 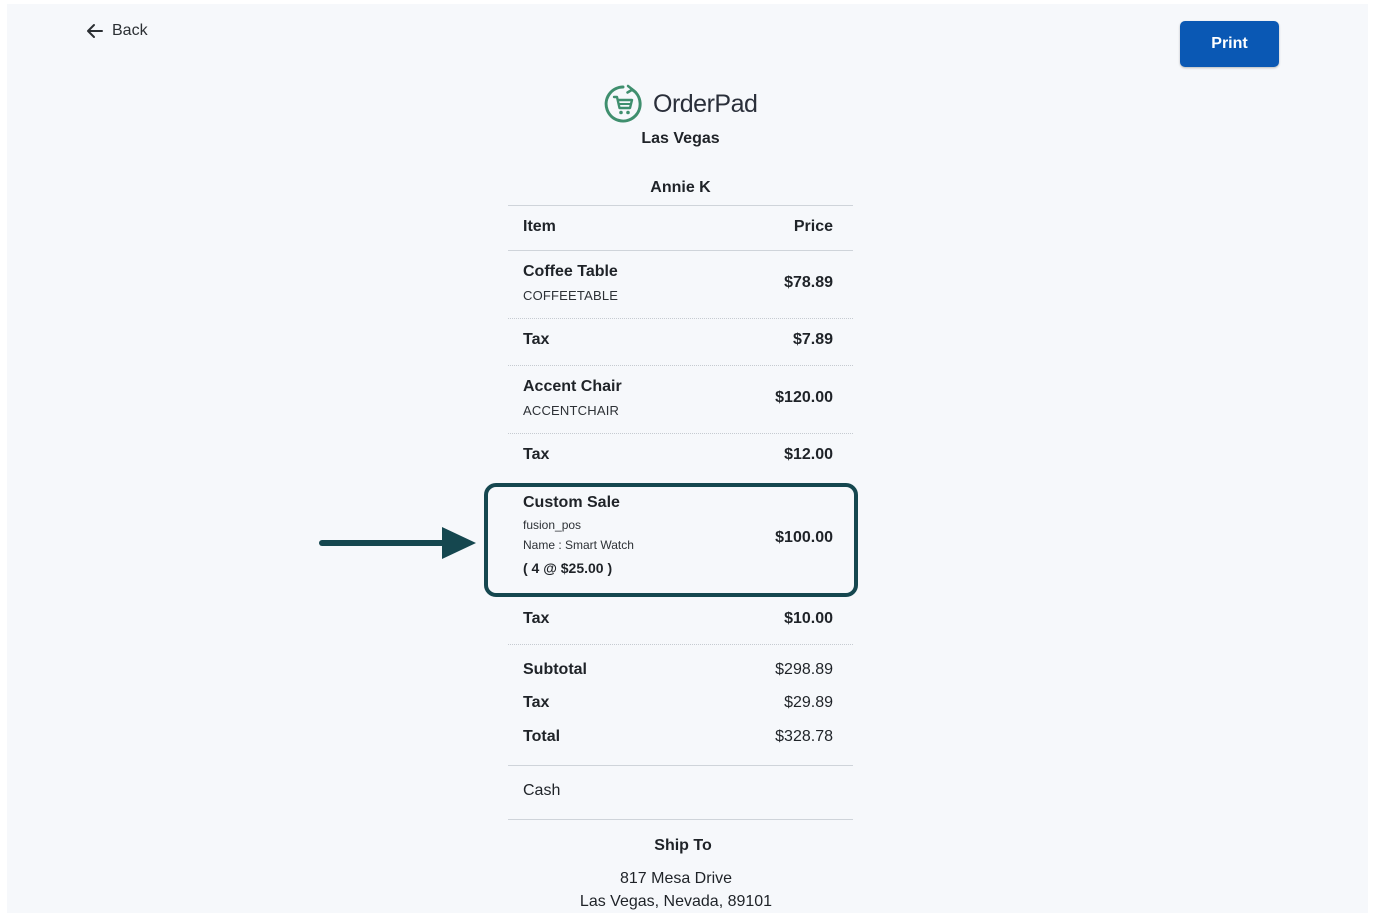 What do you see at coordinates (542, 736) in the screenshot?
I see `total-label: Total` at bounding box center [542, 736].